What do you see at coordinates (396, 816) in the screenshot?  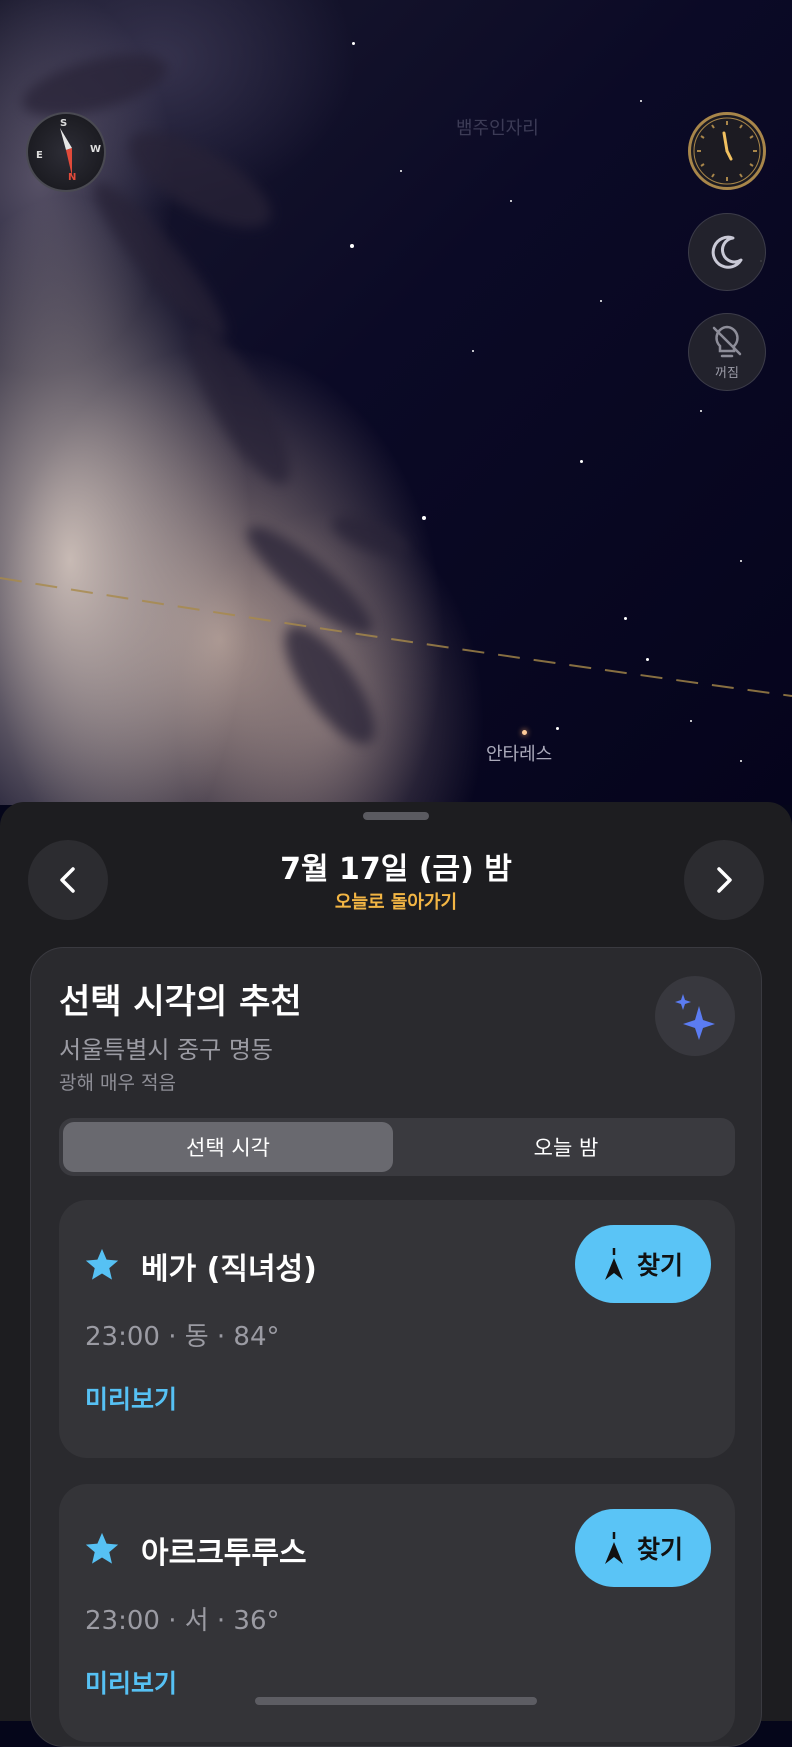 I see `sheet-grabber` at bounding box center [396, 816].